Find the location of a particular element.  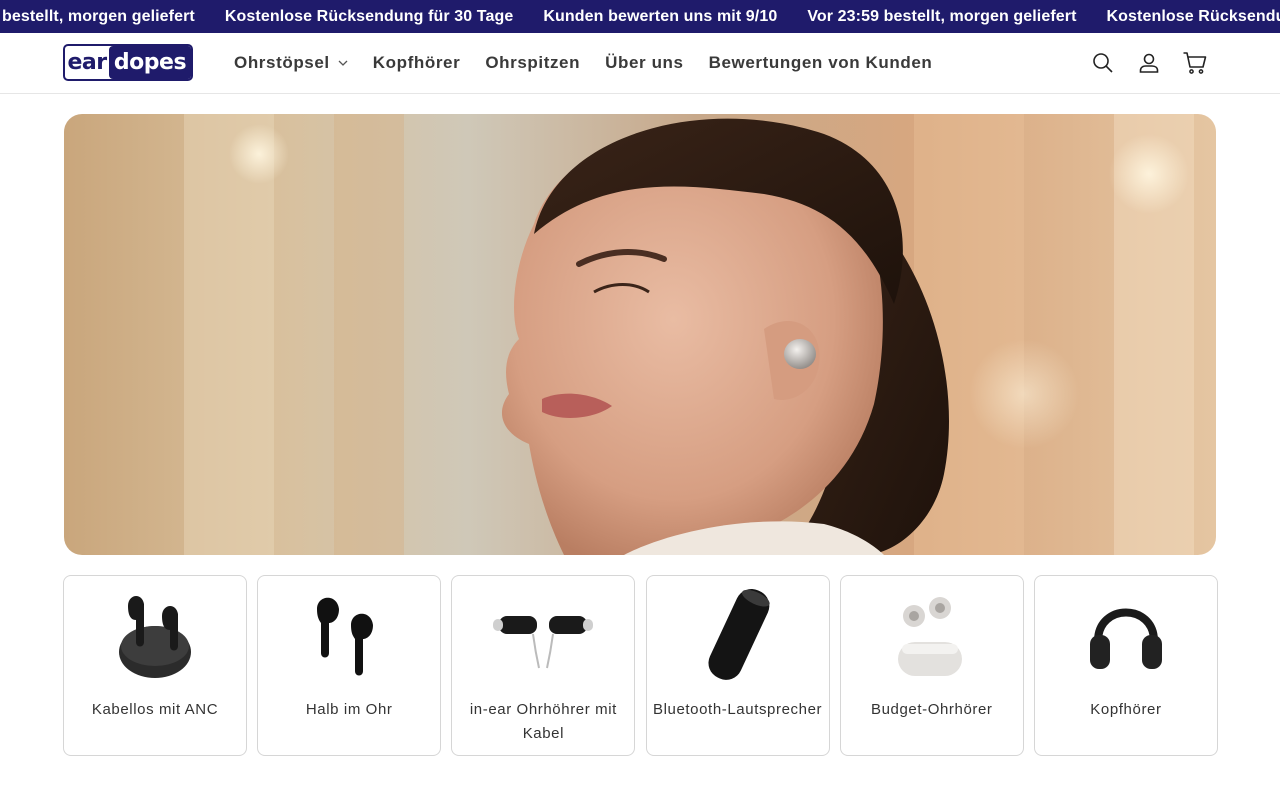

wired-earphones-icon is located at coordinates (543, 642).